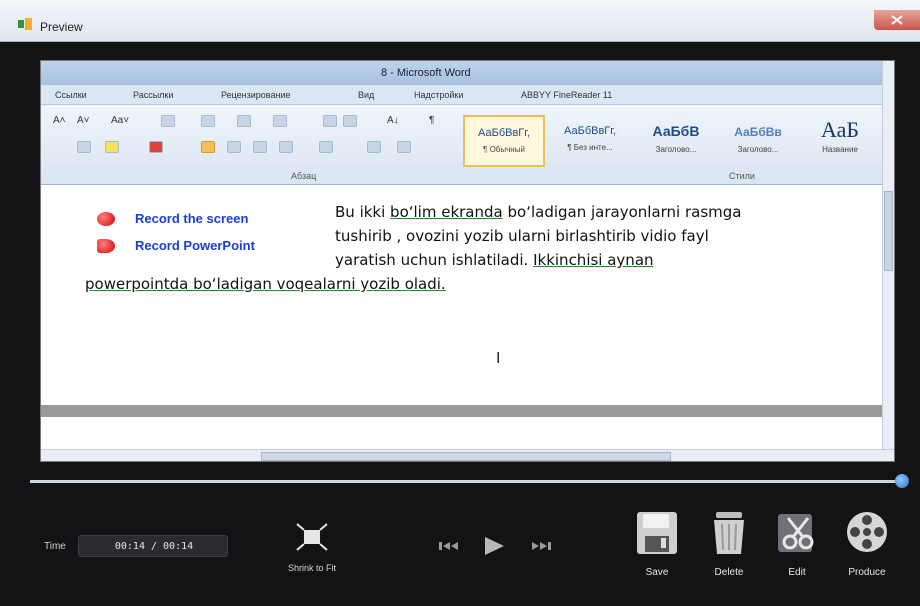 The width and height of the screenshot is (920, 606). Describe the element at coordinates (504, 149) in the screenshot. I see `style-name: ¶ Обычный` at that location.